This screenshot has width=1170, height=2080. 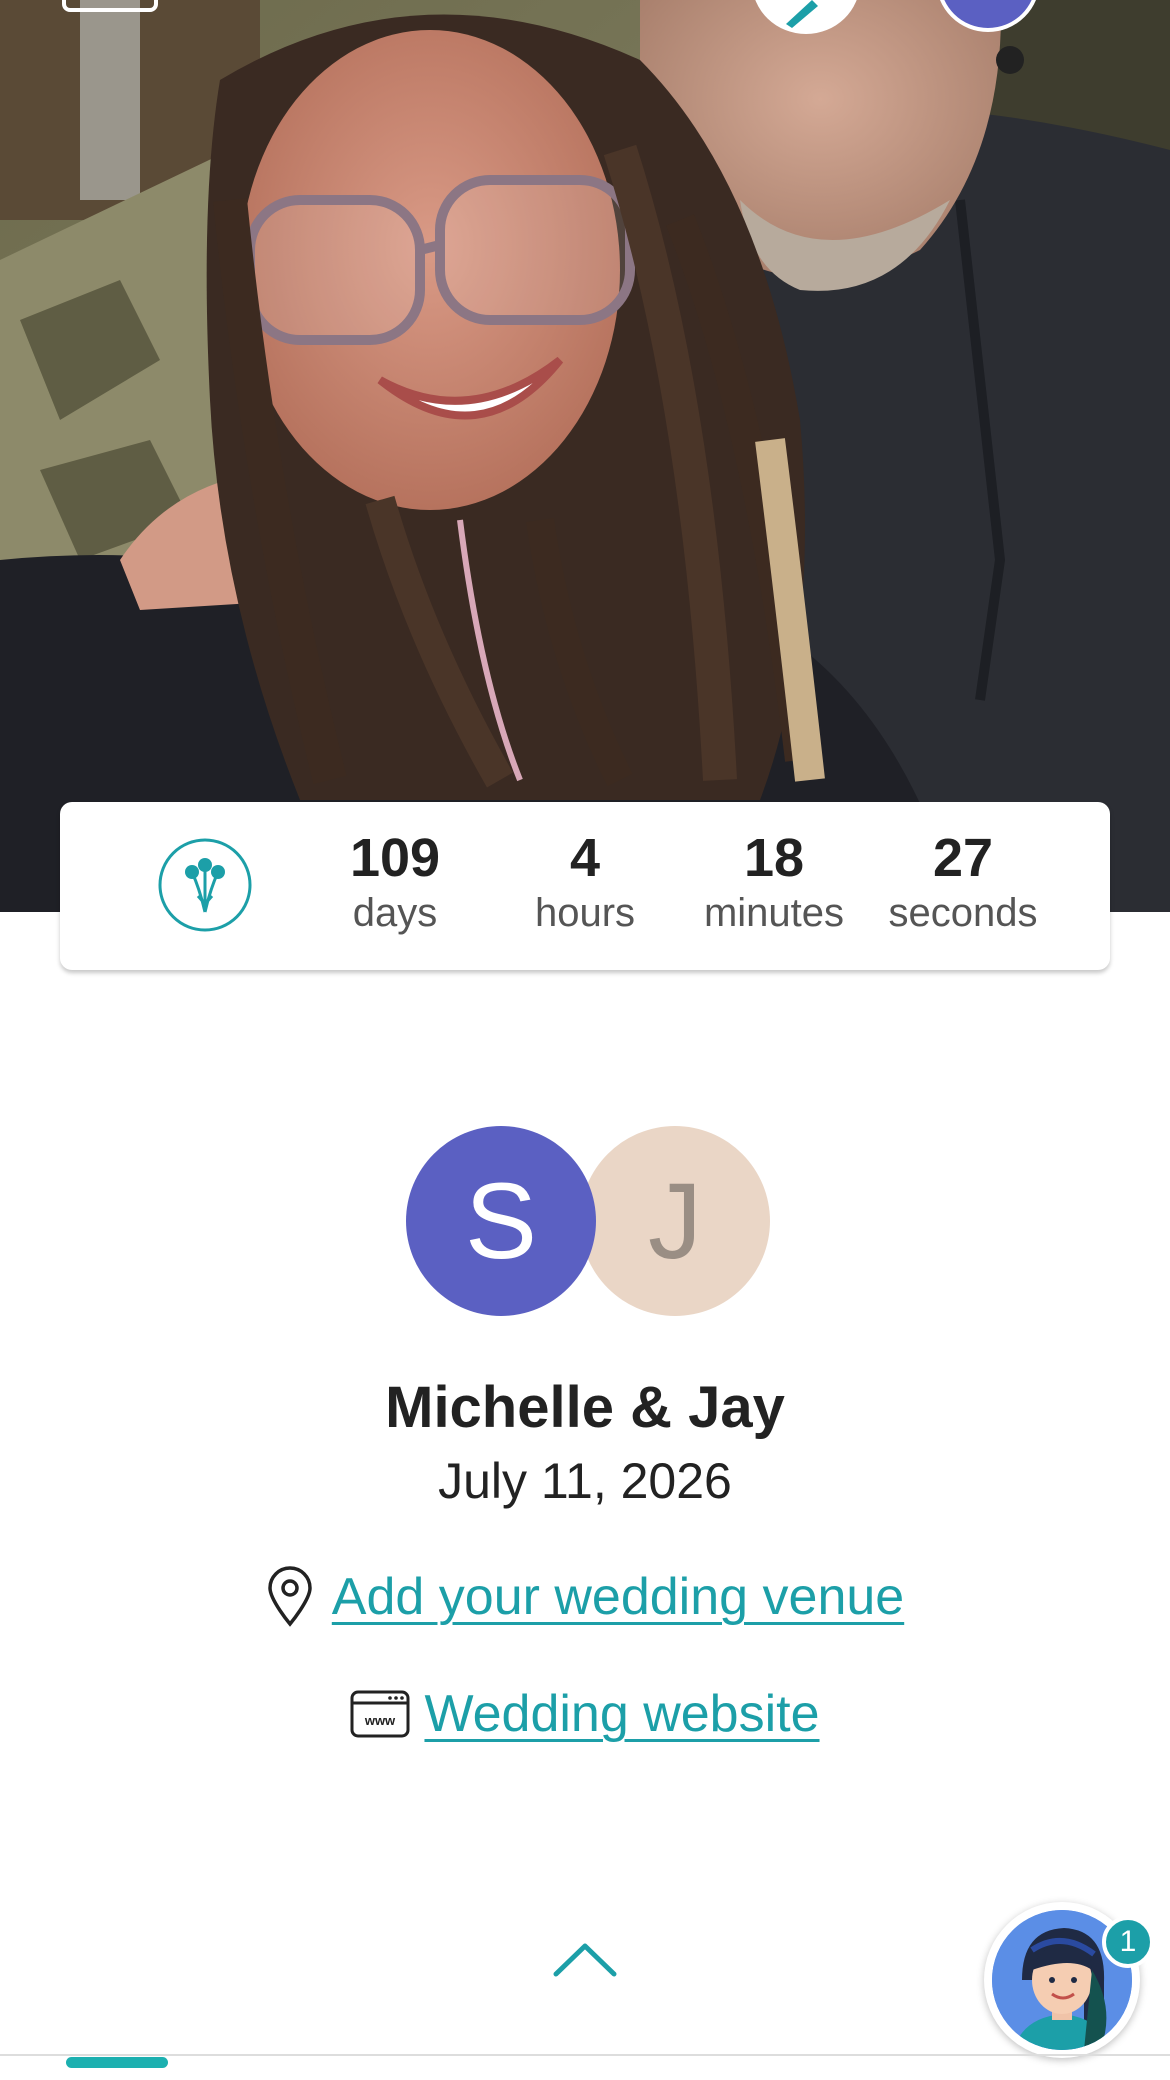 I want to click on svg-text: www, so click(x=380, y=1720).